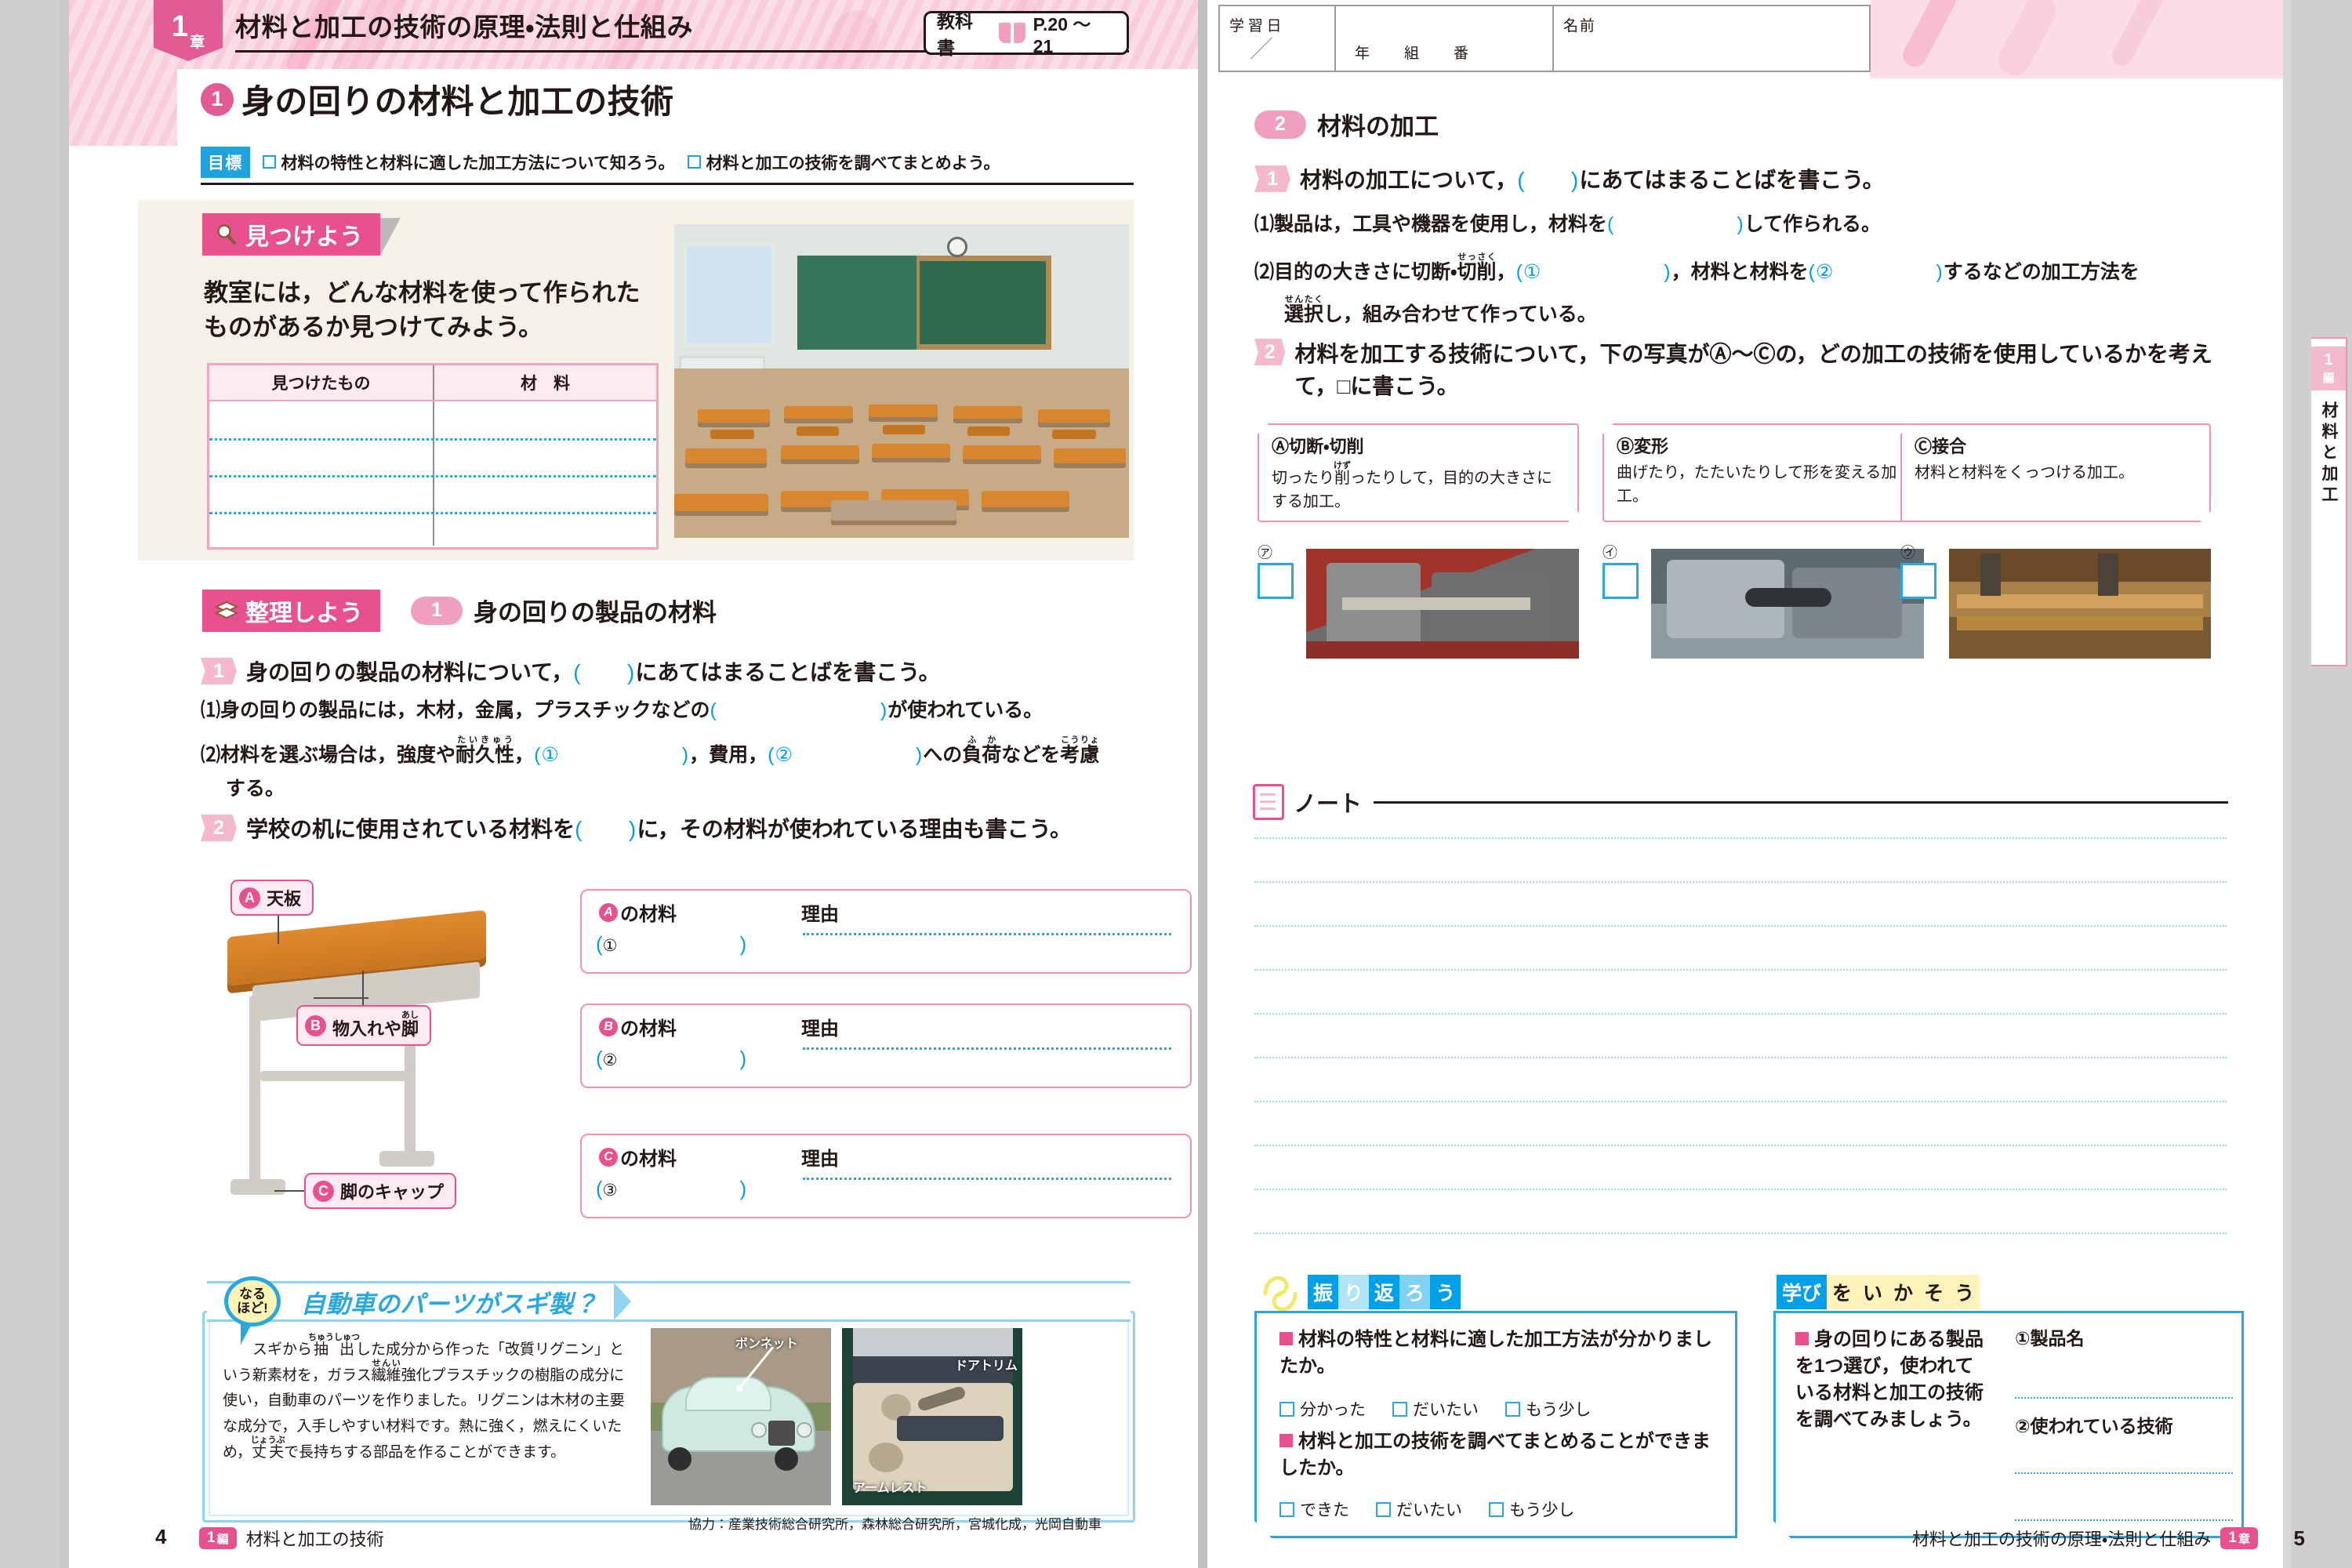 The image size is (2352, 1568). I want to click on item-text-b: が使われている。, so click(966, 710).